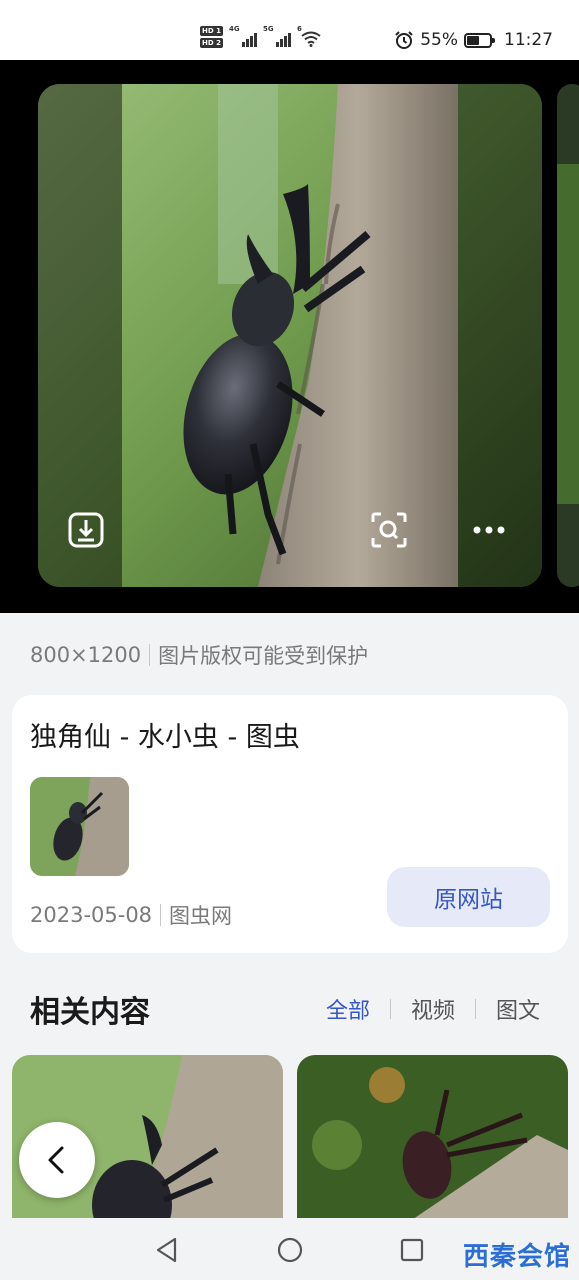 This screenshot has height=1280, width=579. Describe the element at coordinates (473, 40) in the screenshot. I see `battery-level-fill` at that location.